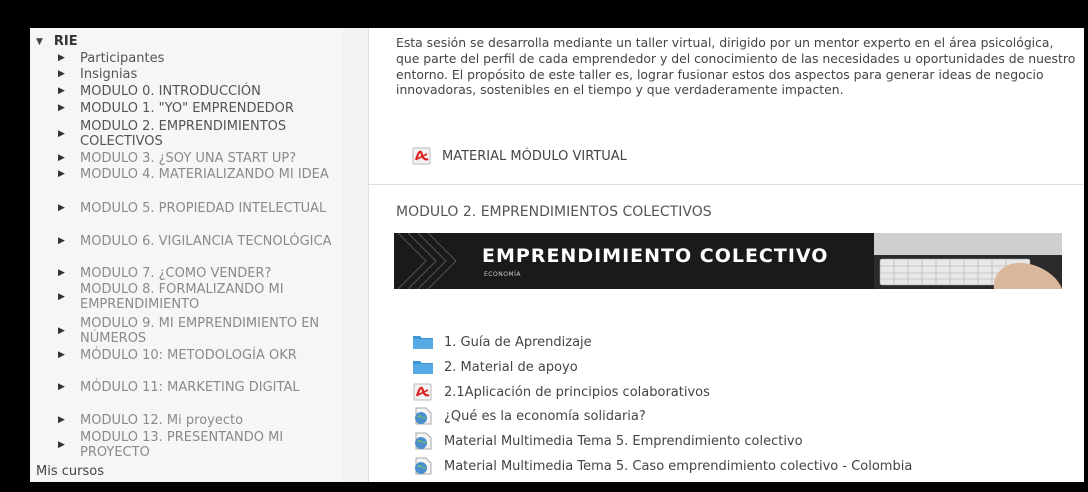 This screenshot has width=1088, height=492. What do you see at coordinates (39, 42) in the screenshot?
I see `chevron-down-icon: ▼` at bounding box center [39, 42].